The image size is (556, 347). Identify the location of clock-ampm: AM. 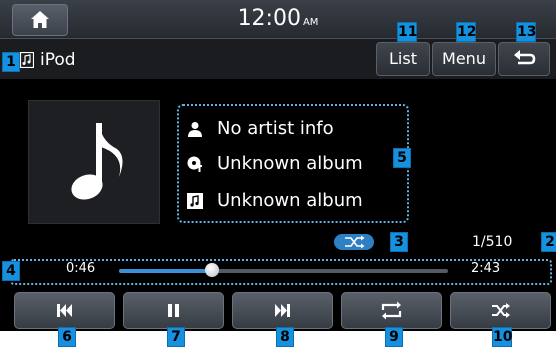
(310, 22).